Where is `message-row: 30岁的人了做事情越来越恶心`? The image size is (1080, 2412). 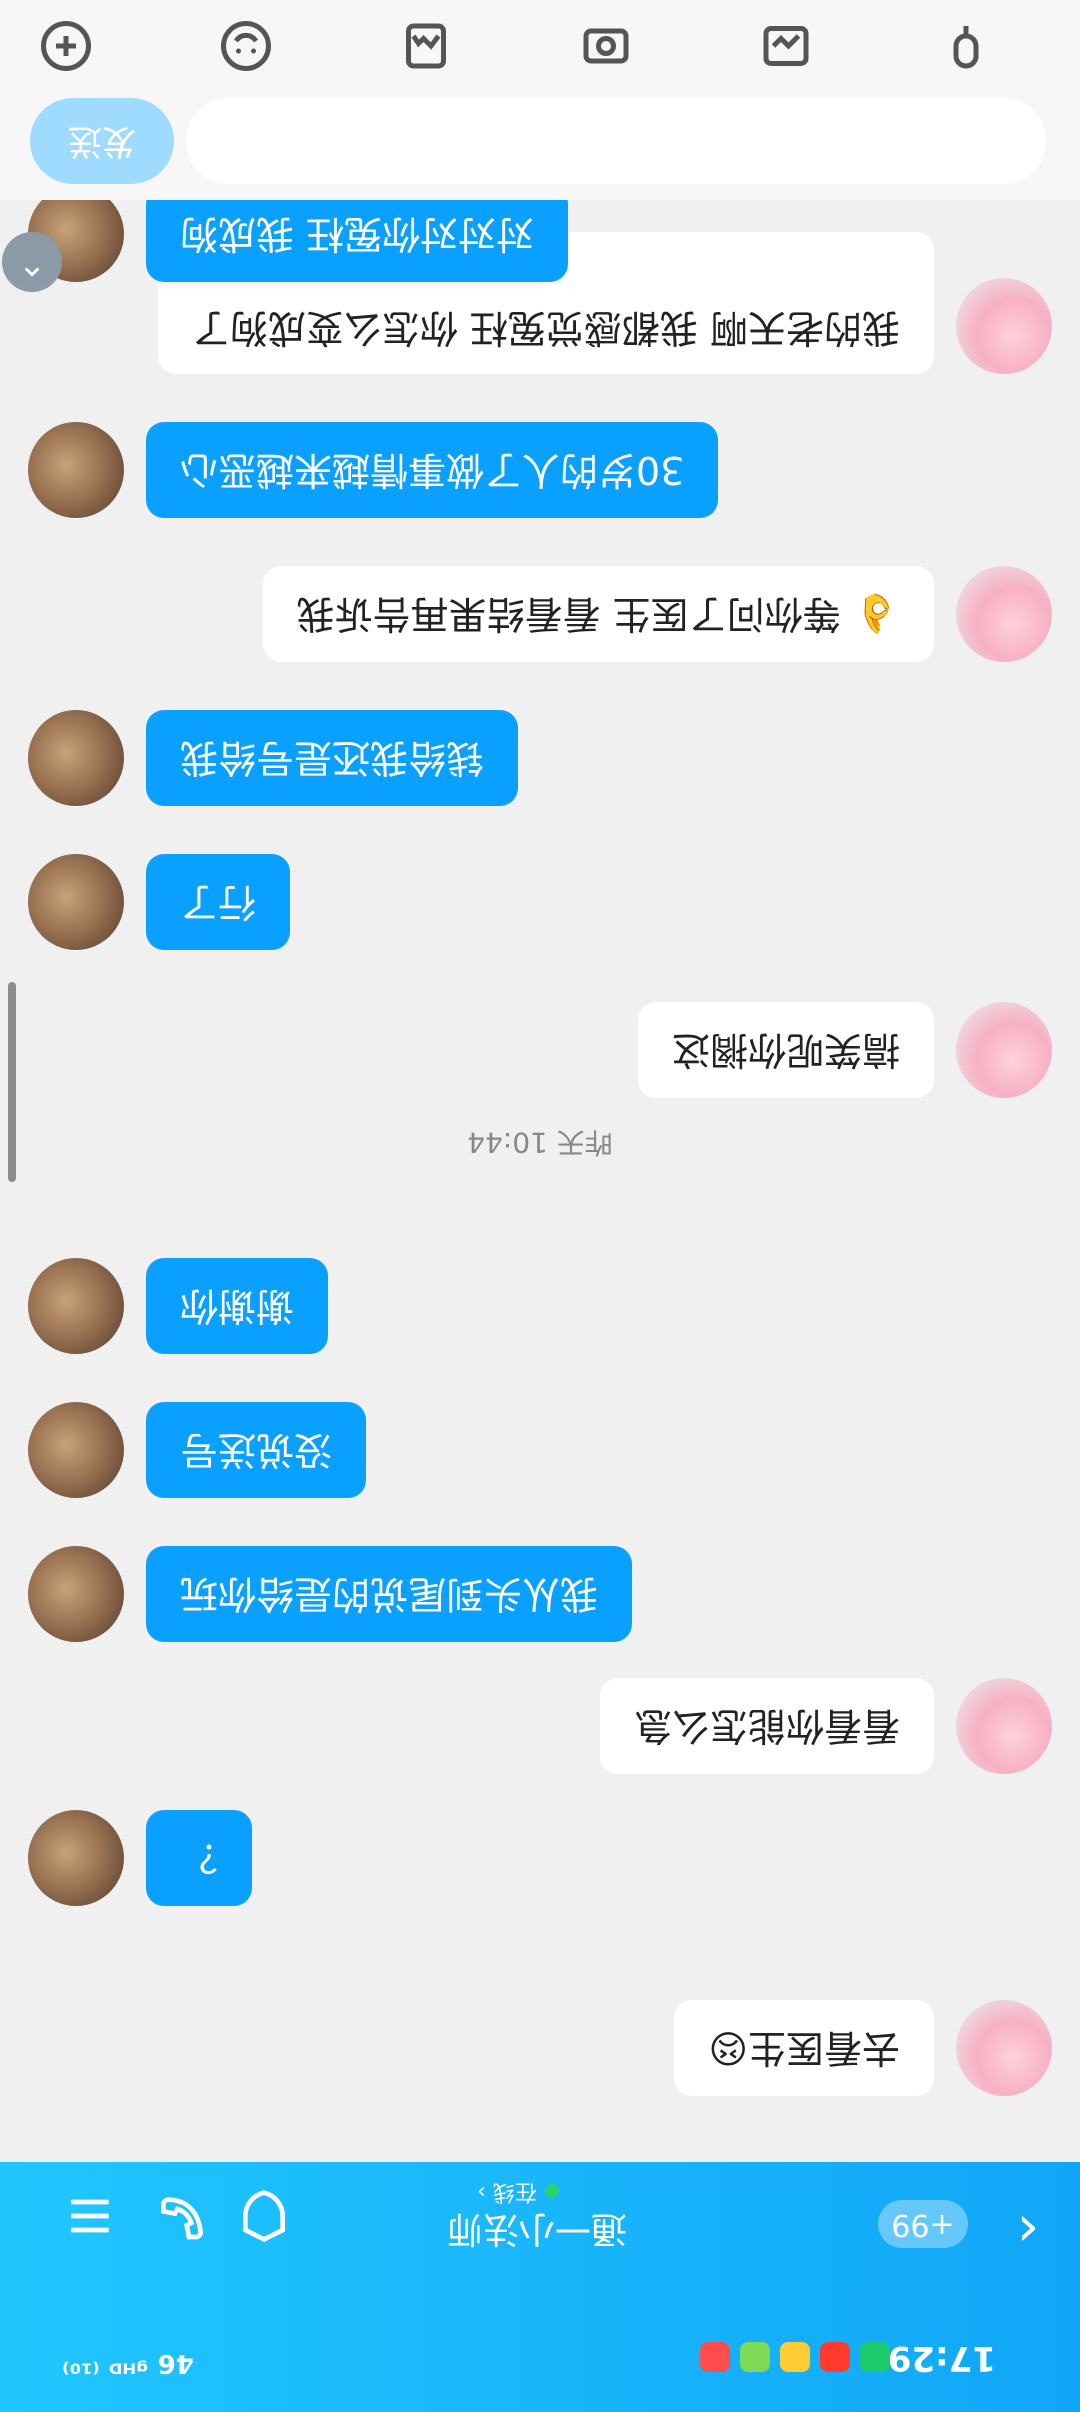 message-row: 30岁的人了做事情越来越恶心 is located at coordinates (540, 468).